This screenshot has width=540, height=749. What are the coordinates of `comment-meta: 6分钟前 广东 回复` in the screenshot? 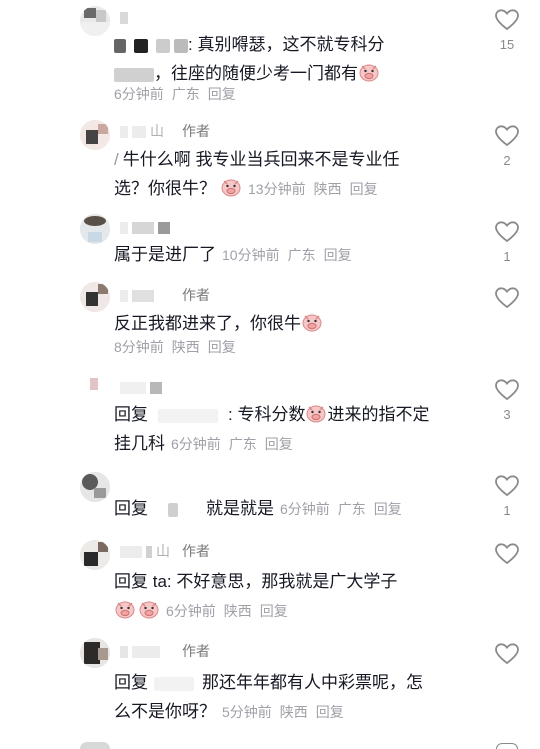 It's located at (179, 94).